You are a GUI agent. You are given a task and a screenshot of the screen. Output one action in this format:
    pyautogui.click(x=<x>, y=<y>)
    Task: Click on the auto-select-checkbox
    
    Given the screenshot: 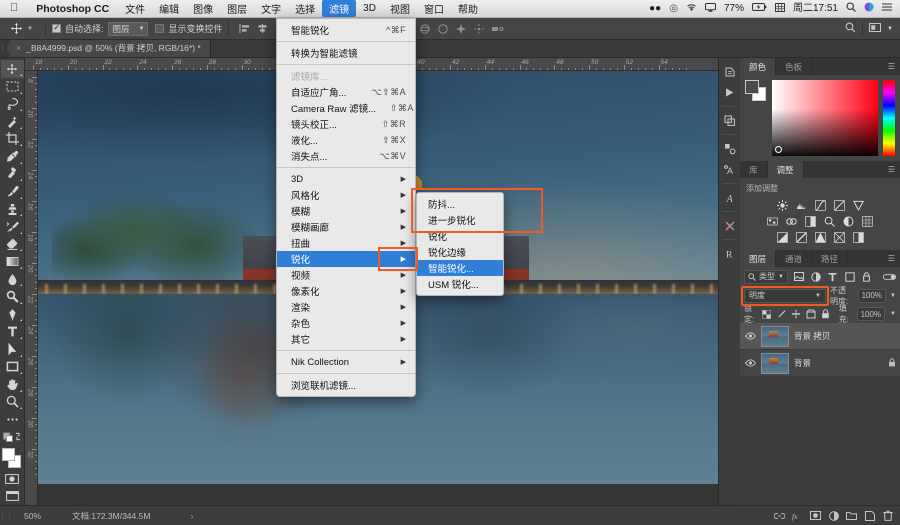 What is the action you would take?
    pyautogui.click(x=56, y=28)
    